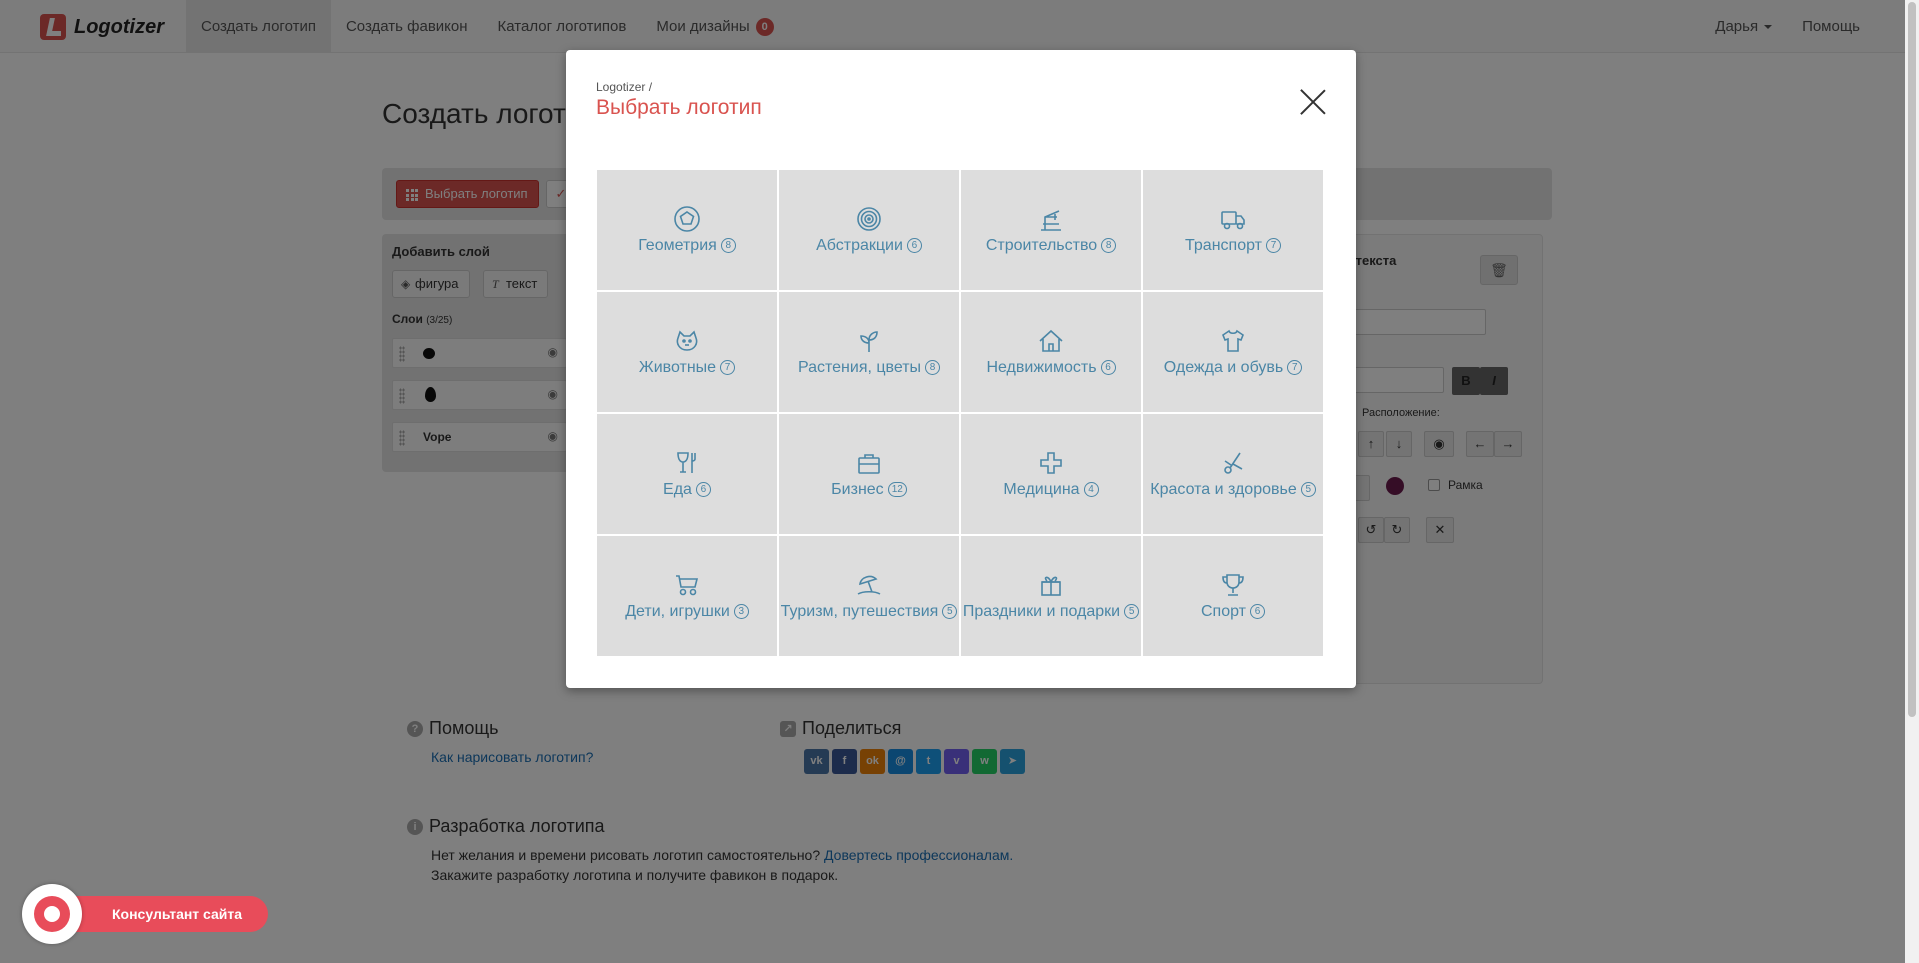 Image resolution: width=1919 pixels, height=963 pixels. Describe the element at coordinates (677, 611) in the screenshot. I see `category-name: Дети, игрушки` at that location.